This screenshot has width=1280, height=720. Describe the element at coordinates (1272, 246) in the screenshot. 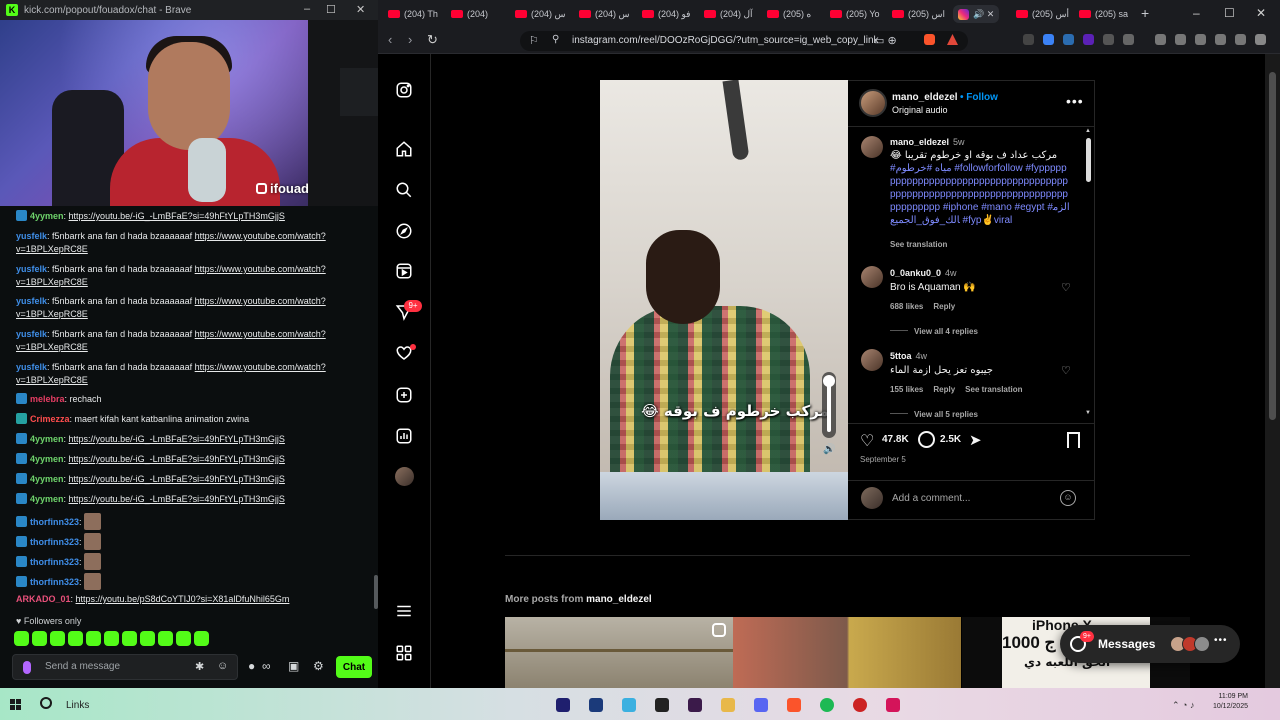

I see `scrollbar-thumb` at that location.